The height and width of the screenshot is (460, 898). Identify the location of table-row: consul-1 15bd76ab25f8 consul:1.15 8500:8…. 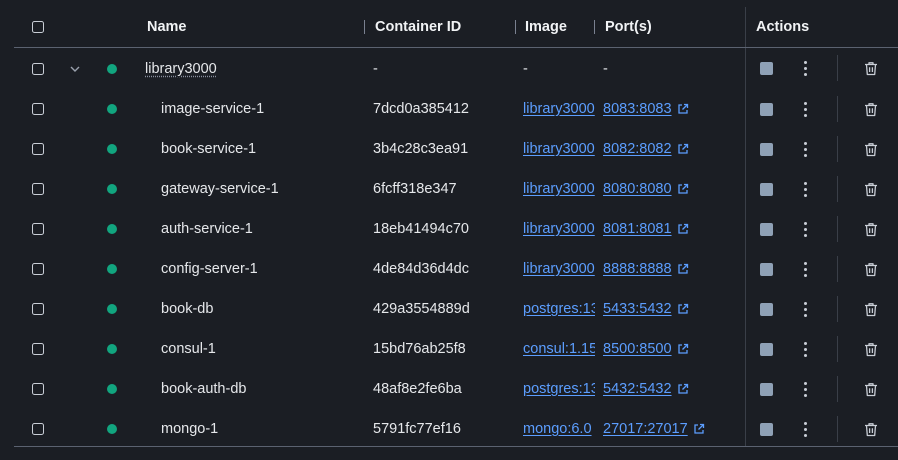
(456, 349).